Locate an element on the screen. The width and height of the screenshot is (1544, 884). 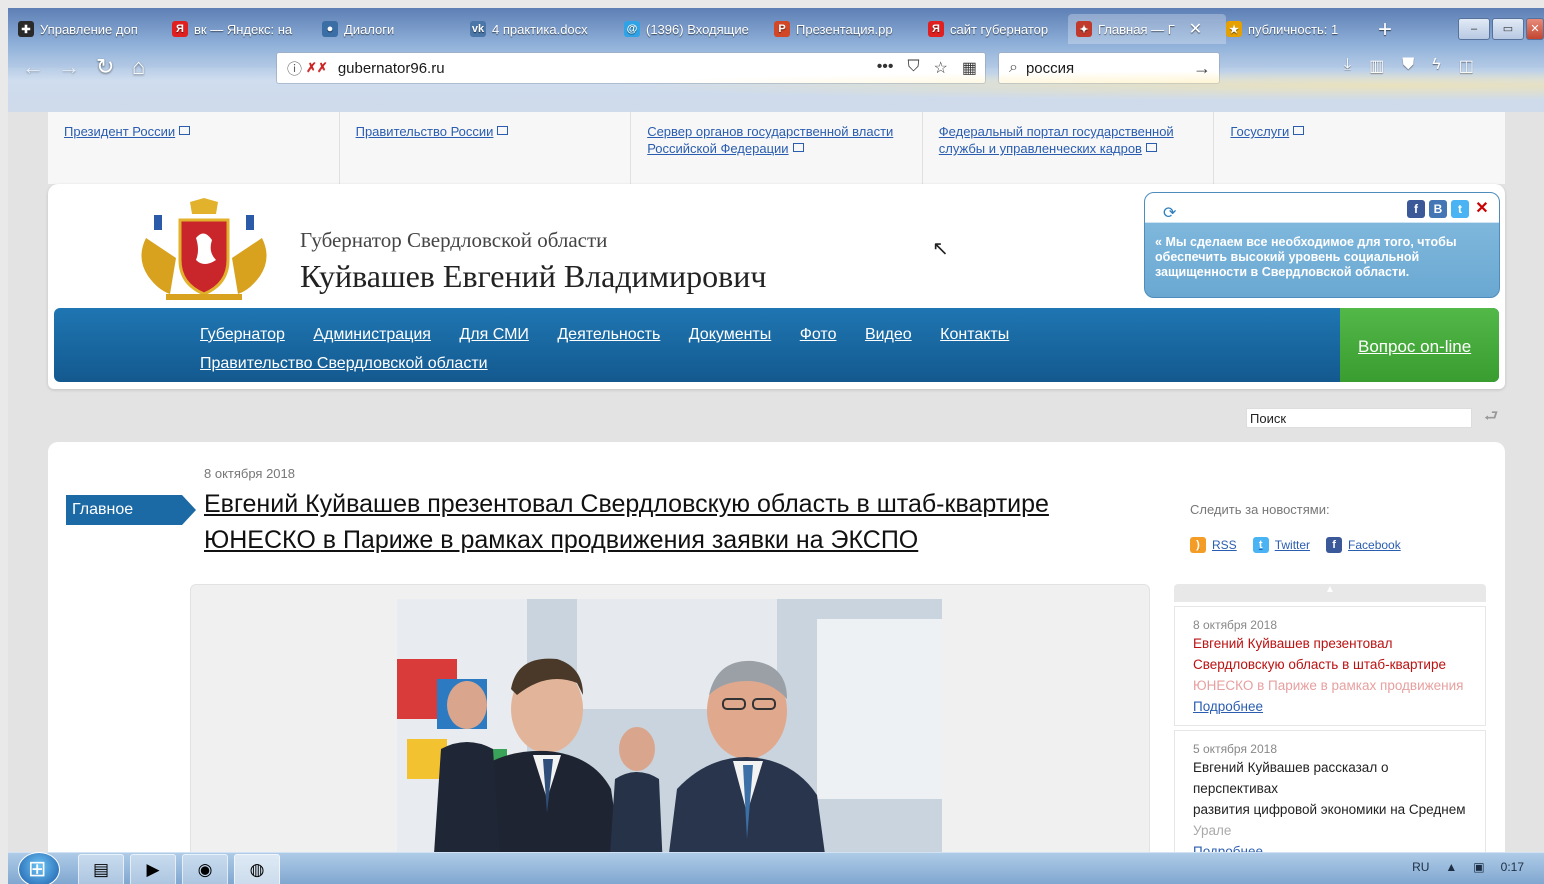
link-government: Правительство России is located at coordinates (425, 131).